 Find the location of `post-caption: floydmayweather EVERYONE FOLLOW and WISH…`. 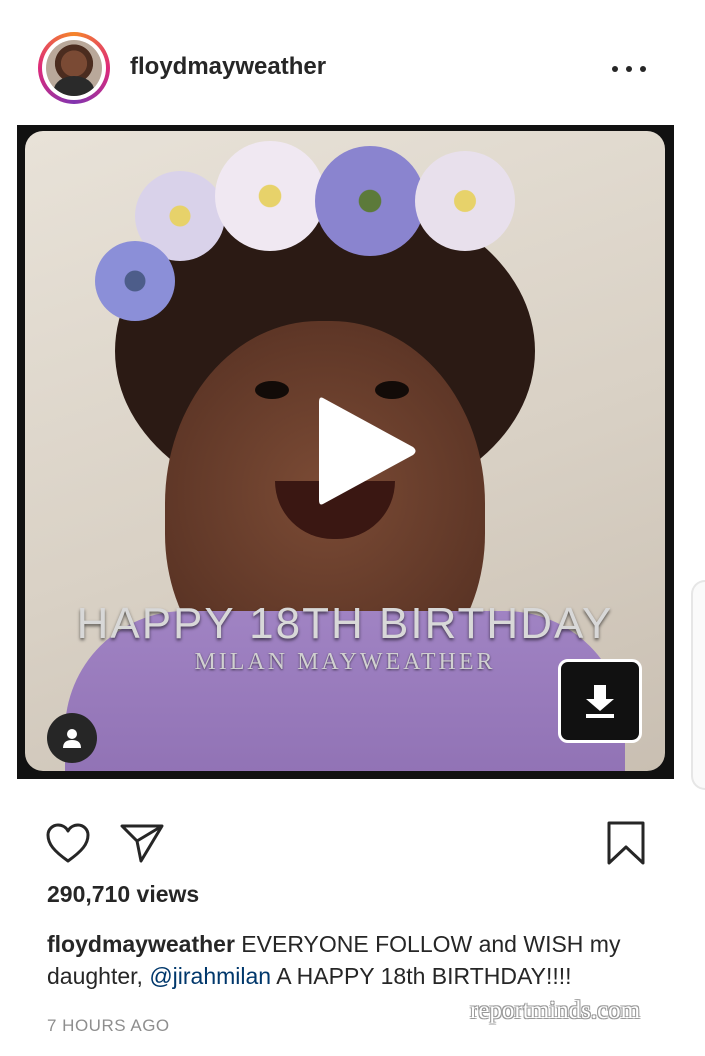

post-caption: floydmayweather EVERYONE FOLLOW and WISH… is located at coordinates (357, 960).